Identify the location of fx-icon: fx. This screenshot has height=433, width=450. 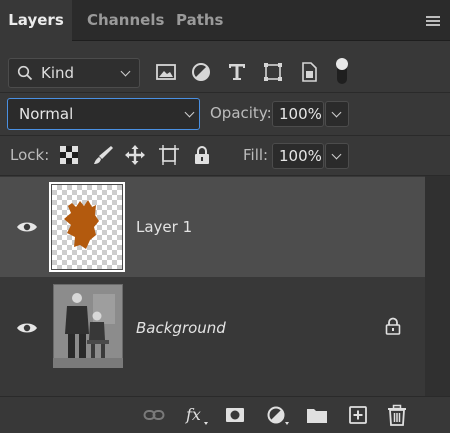
(198, 415).